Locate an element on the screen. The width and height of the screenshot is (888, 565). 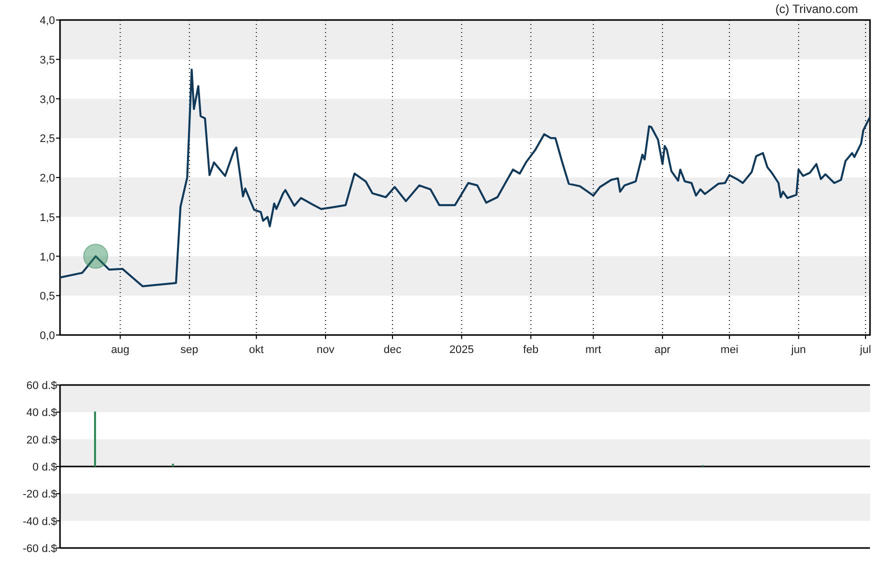
axis-label: 20 d.$ is located at coordinates (41, 440).